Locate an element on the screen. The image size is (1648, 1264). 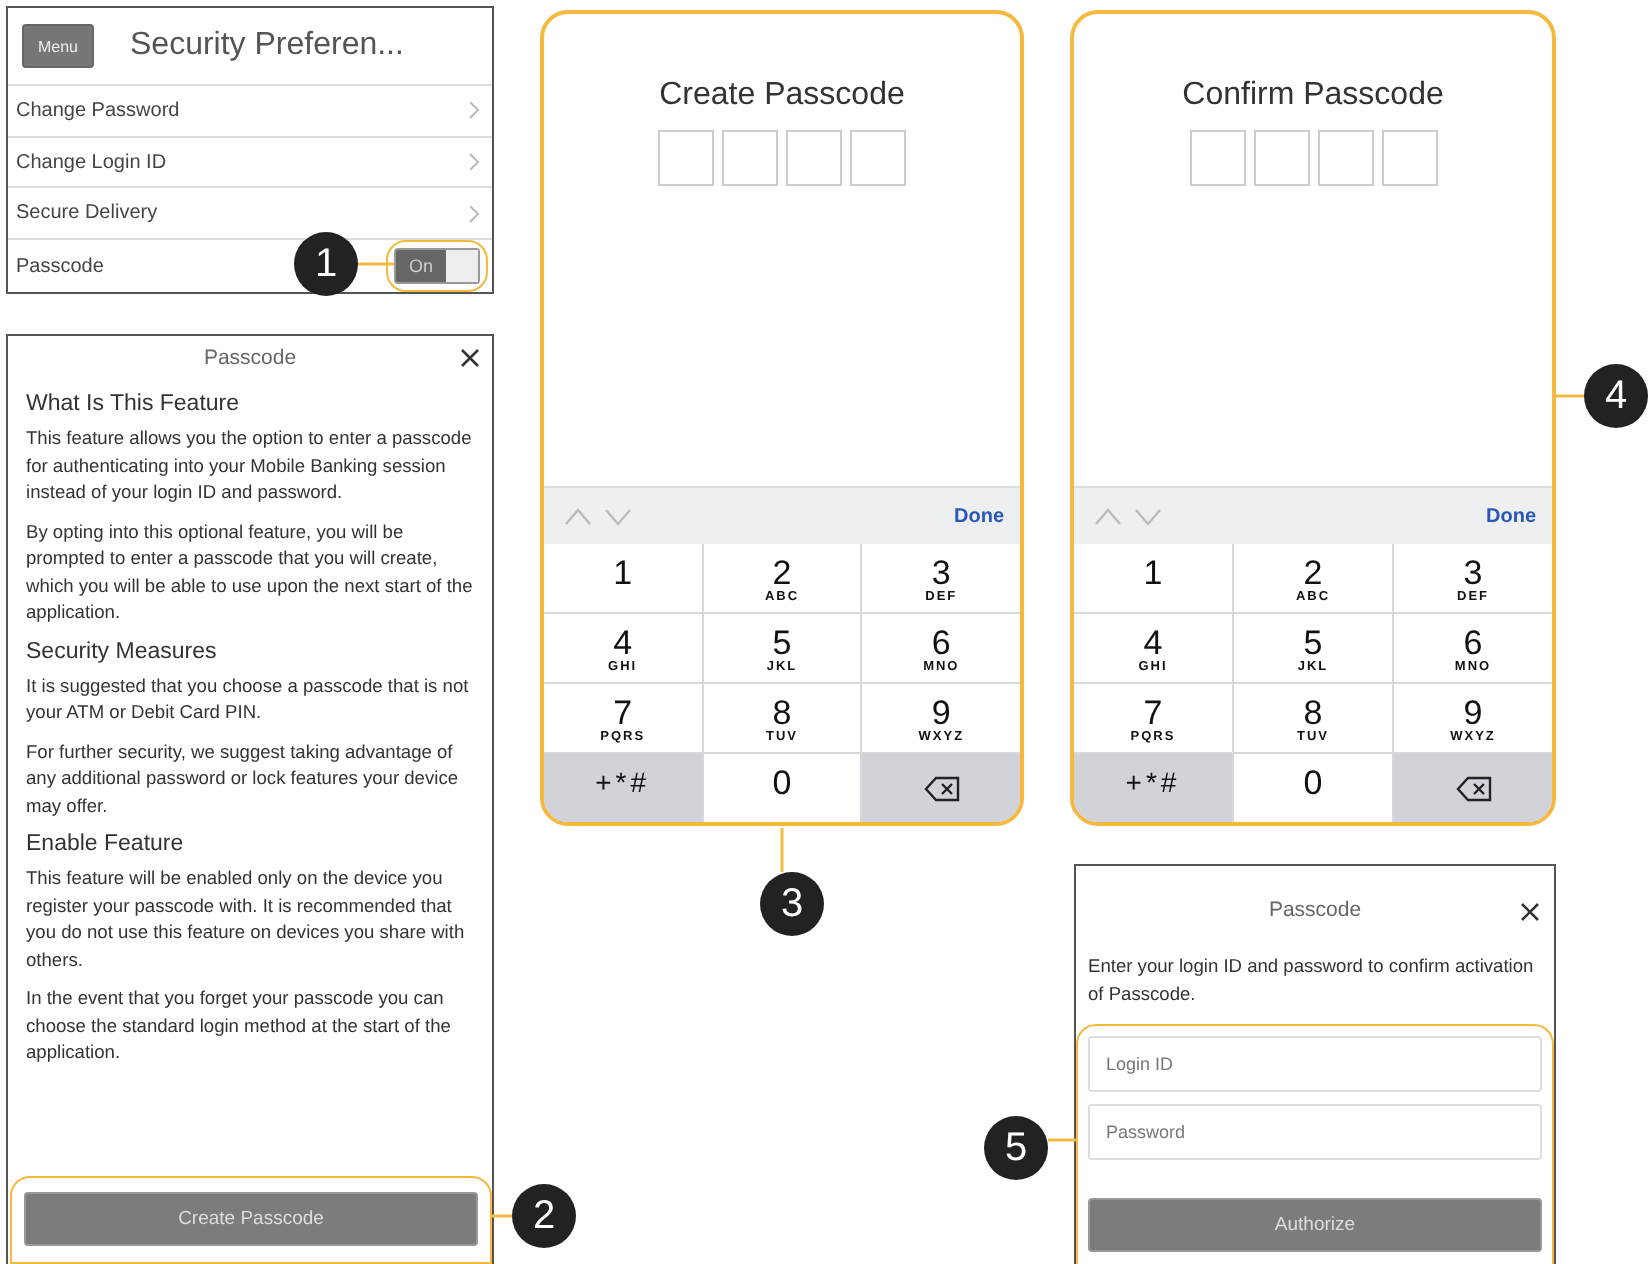
step-number: 3 is located at coordinates (792, 904).